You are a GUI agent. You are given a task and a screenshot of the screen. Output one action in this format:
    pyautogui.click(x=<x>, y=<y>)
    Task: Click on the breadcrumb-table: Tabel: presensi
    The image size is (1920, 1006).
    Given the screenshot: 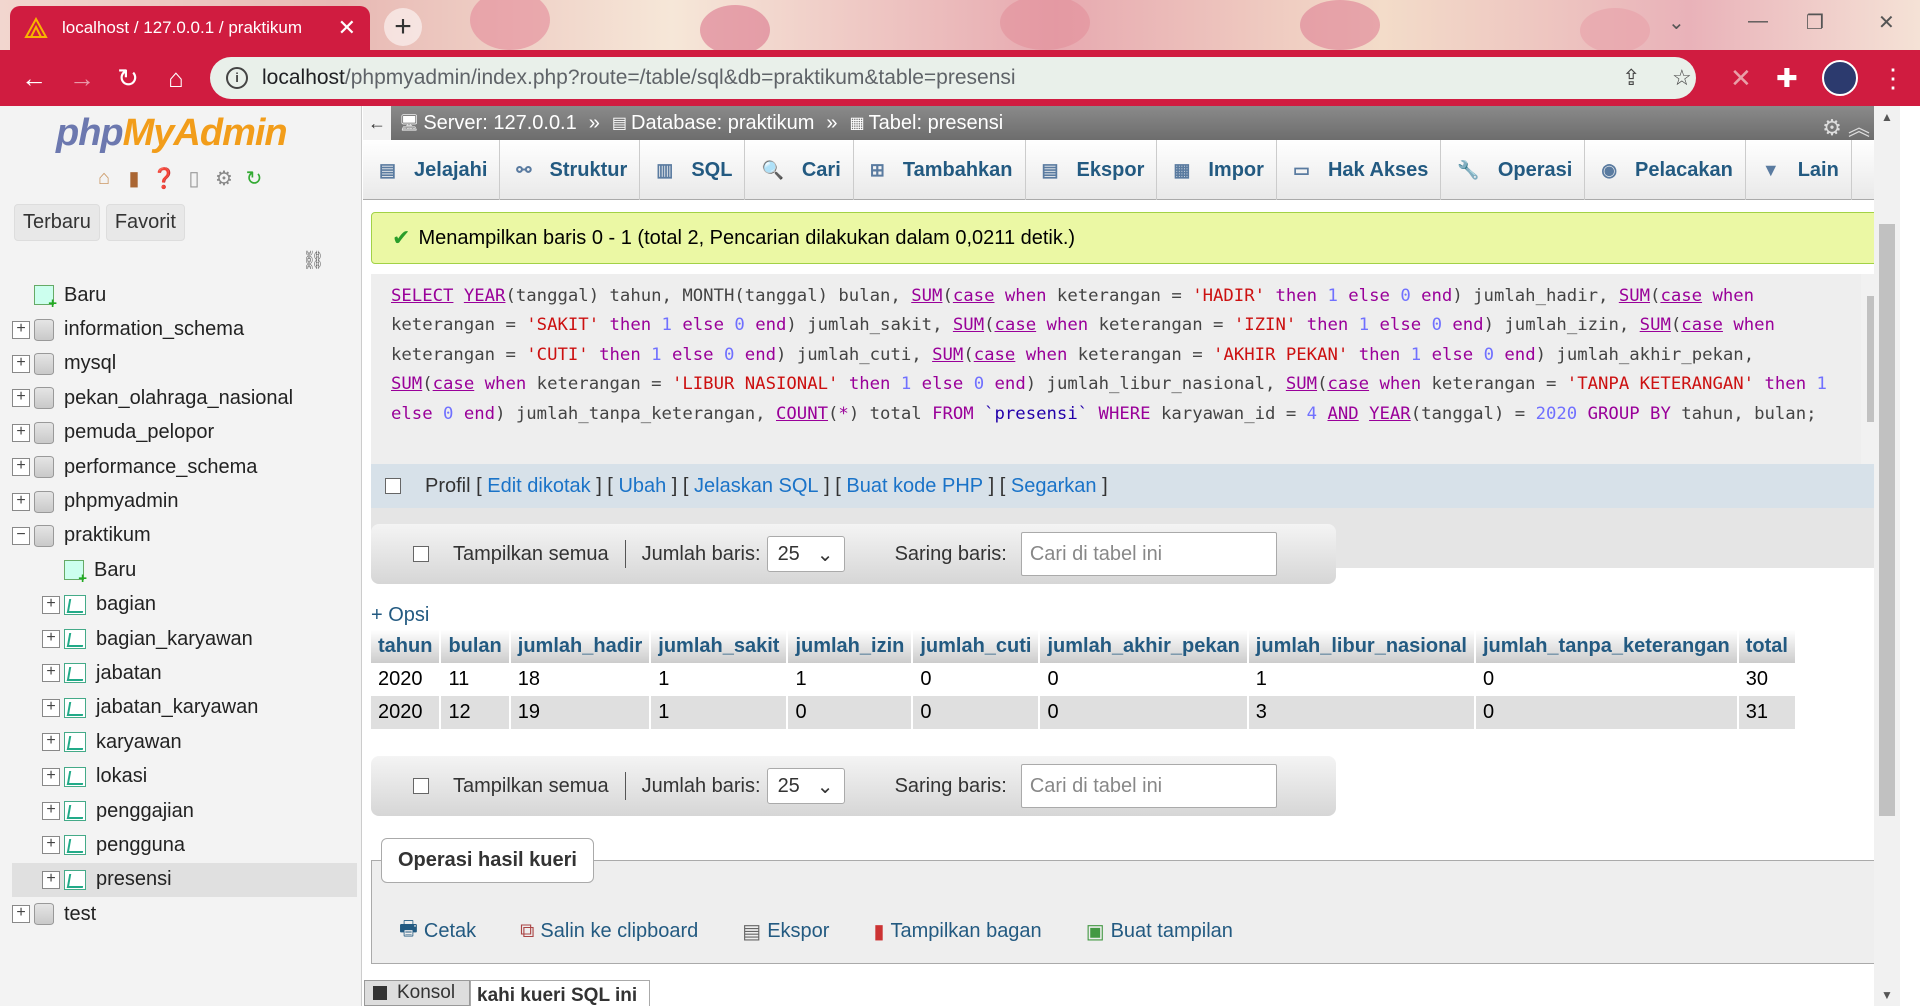 What is the action you would take?
    pyautogui.click(x=936, y=123)
    